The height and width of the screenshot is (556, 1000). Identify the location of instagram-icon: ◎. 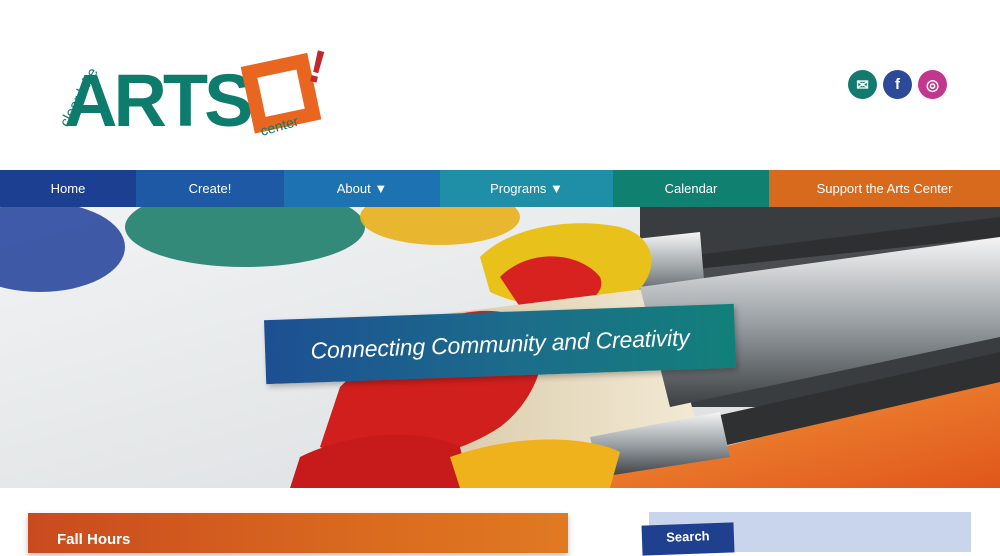
(932, 84).